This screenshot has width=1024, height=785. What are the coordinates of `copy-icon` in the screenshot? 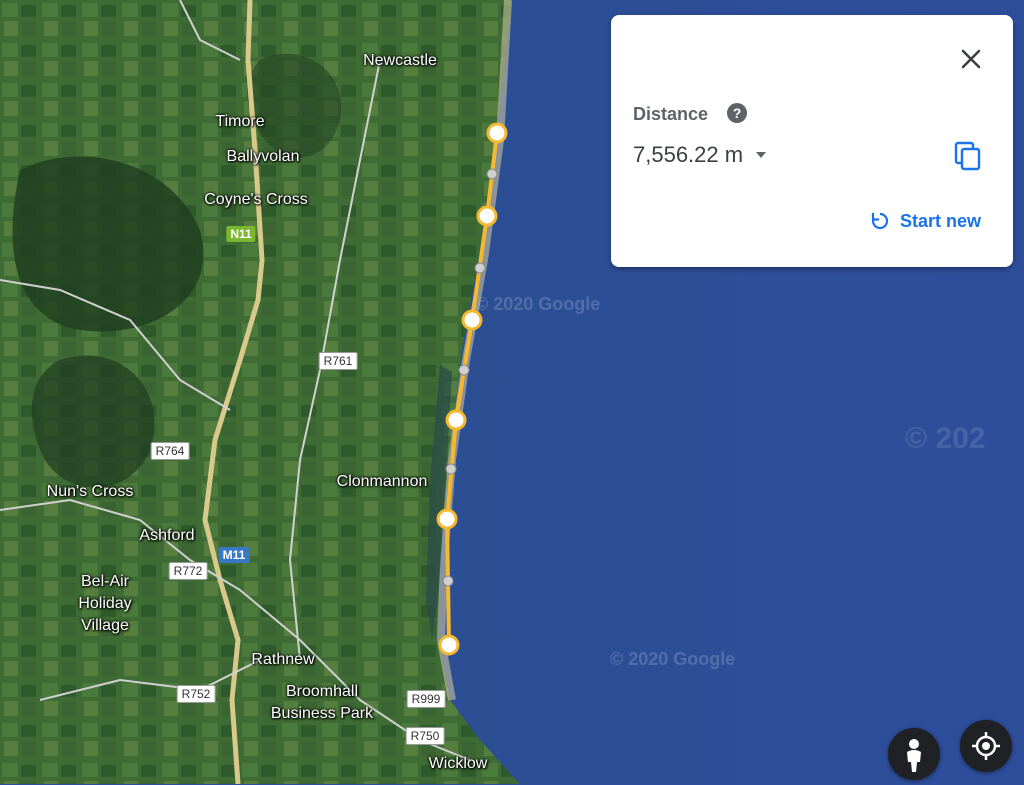 It's located at (968, 156).